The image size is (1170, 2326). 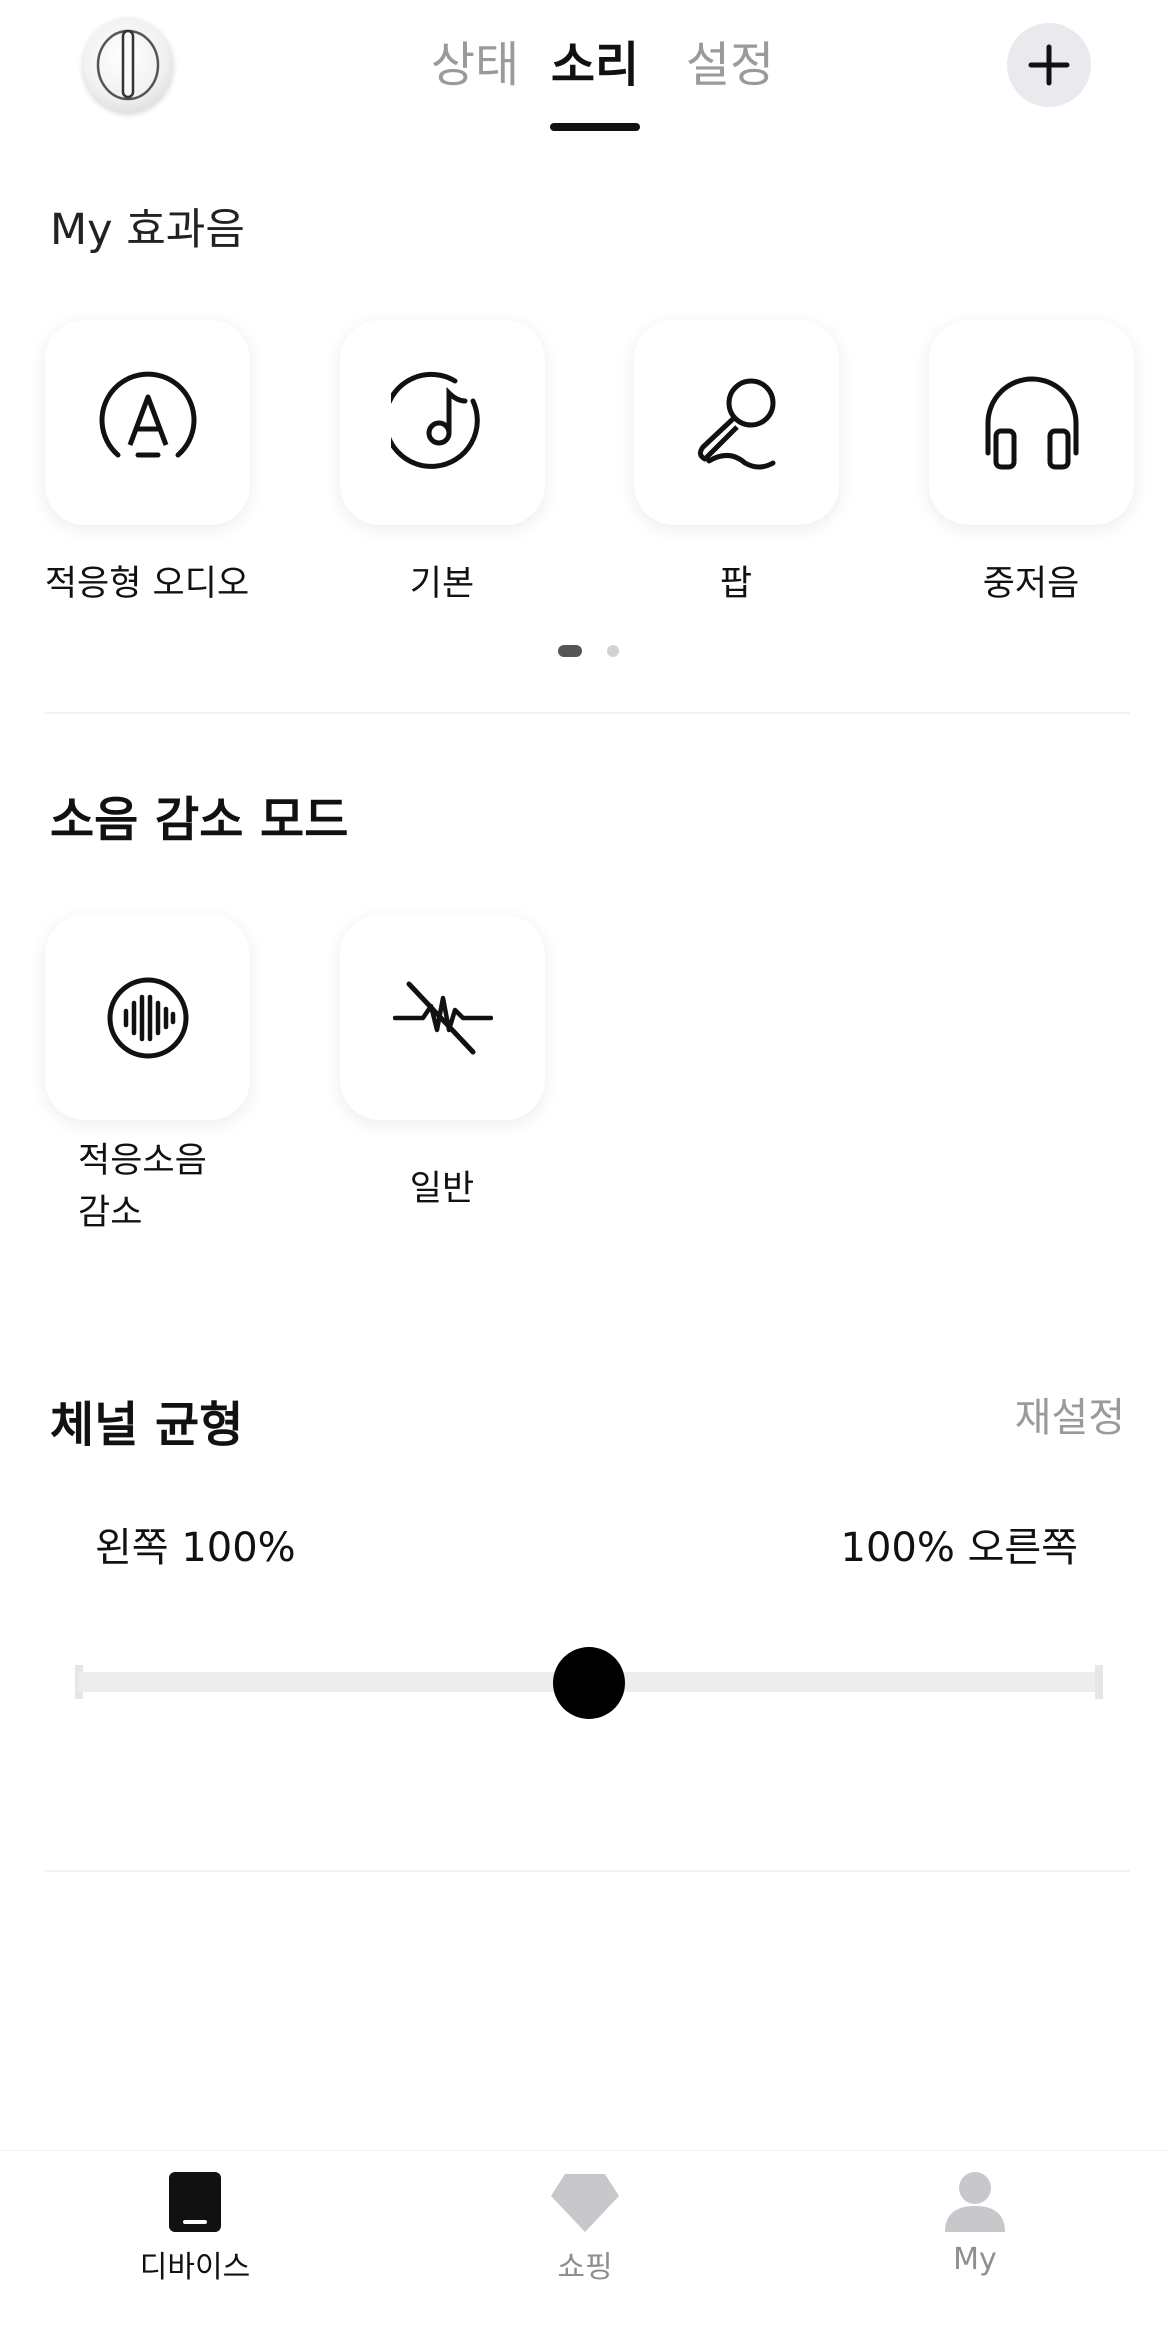 I want to click on headphones-icon, so click(x=1031, y=422).